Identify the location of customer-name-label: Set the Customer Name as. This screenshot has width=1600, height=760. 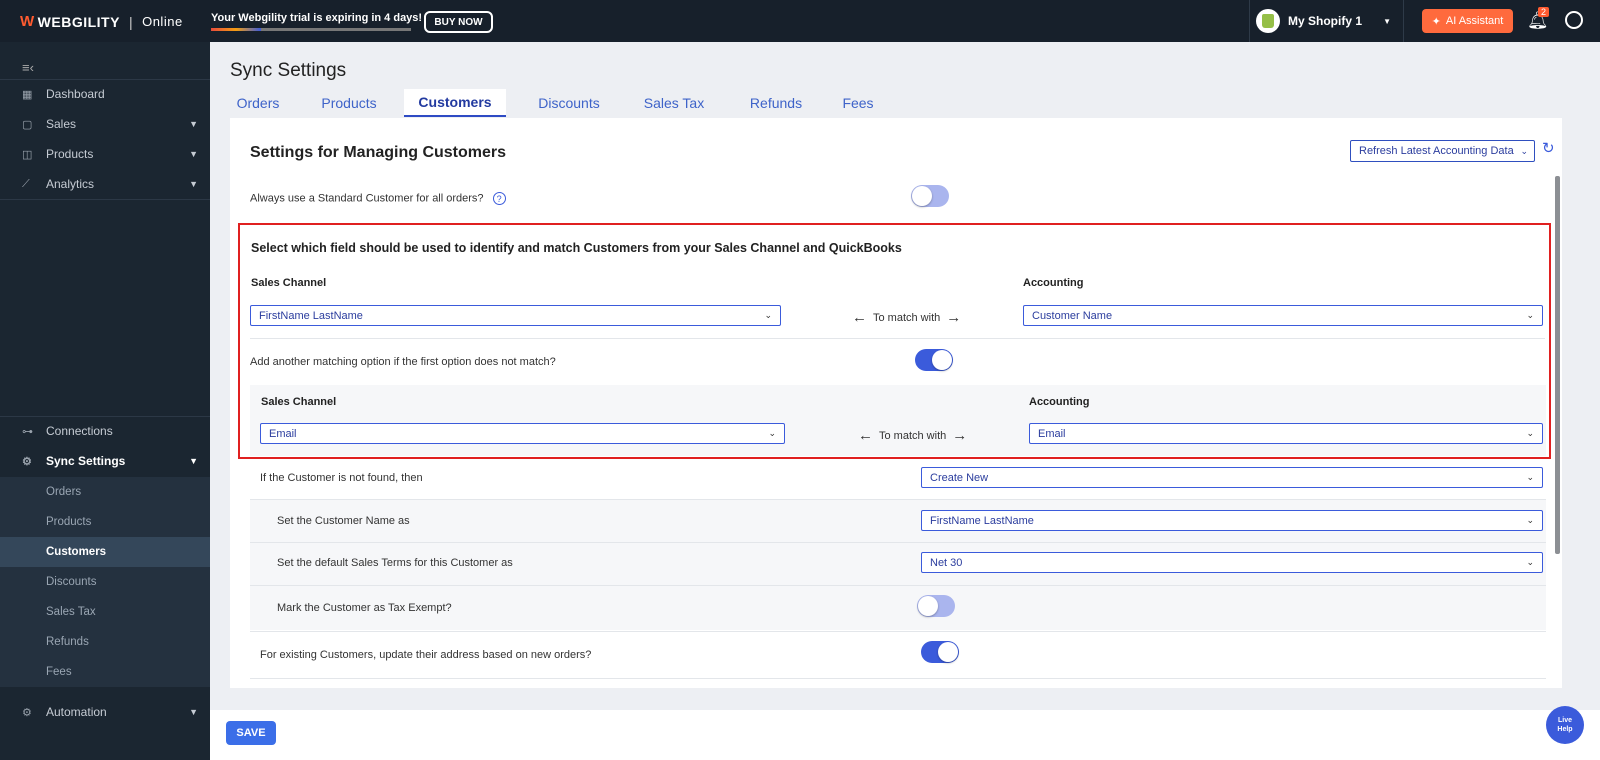
(343, 521).